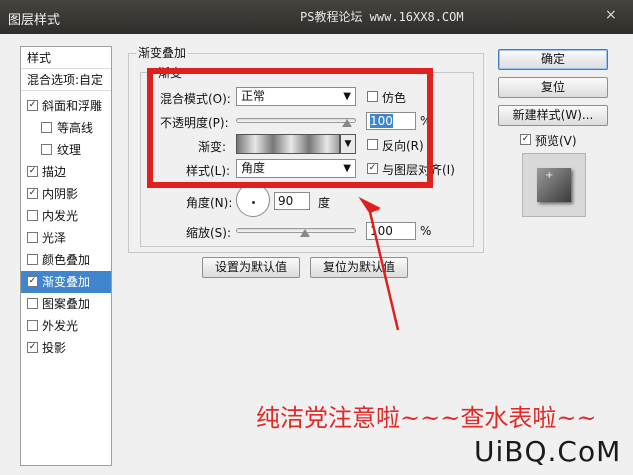 The height and width of the screenshot is (475, 633). What do you see at coordinates (253, 168) in the screenshot?
I see `style-value: 角度` at bounding box center [253, 168].